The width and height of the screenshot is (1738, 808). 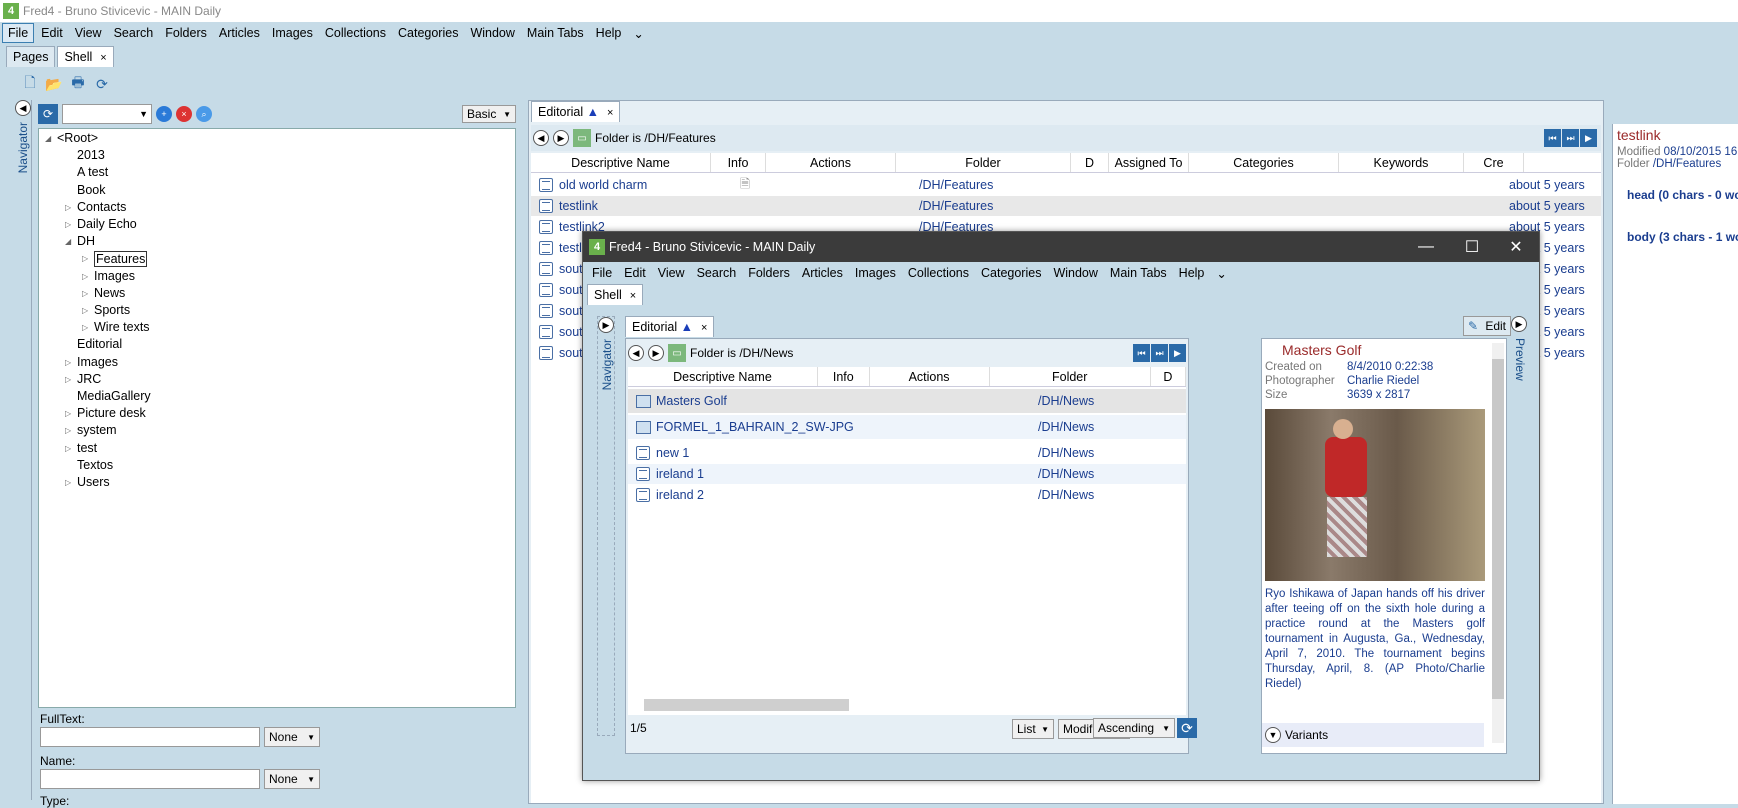 I want to click on menu-folders: Folders, so click(x=186, y=33).